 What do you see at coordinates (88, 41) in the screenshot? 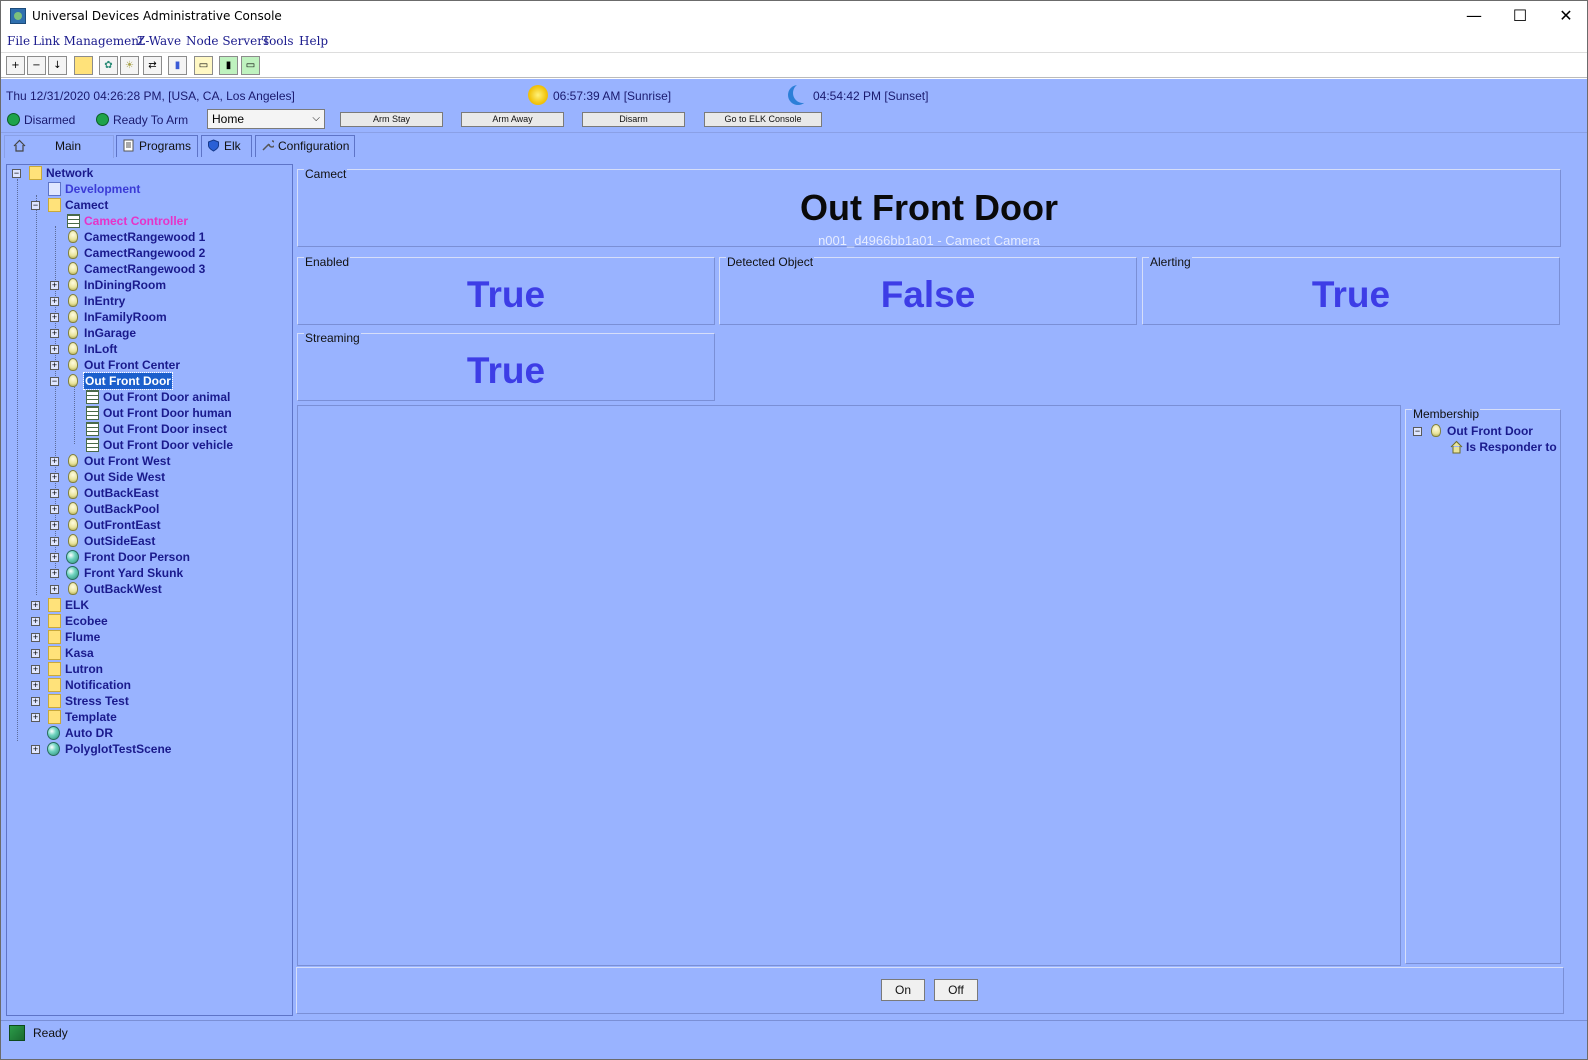
I see `menu-link-management: Link Management` at bounding box center [88, 41].